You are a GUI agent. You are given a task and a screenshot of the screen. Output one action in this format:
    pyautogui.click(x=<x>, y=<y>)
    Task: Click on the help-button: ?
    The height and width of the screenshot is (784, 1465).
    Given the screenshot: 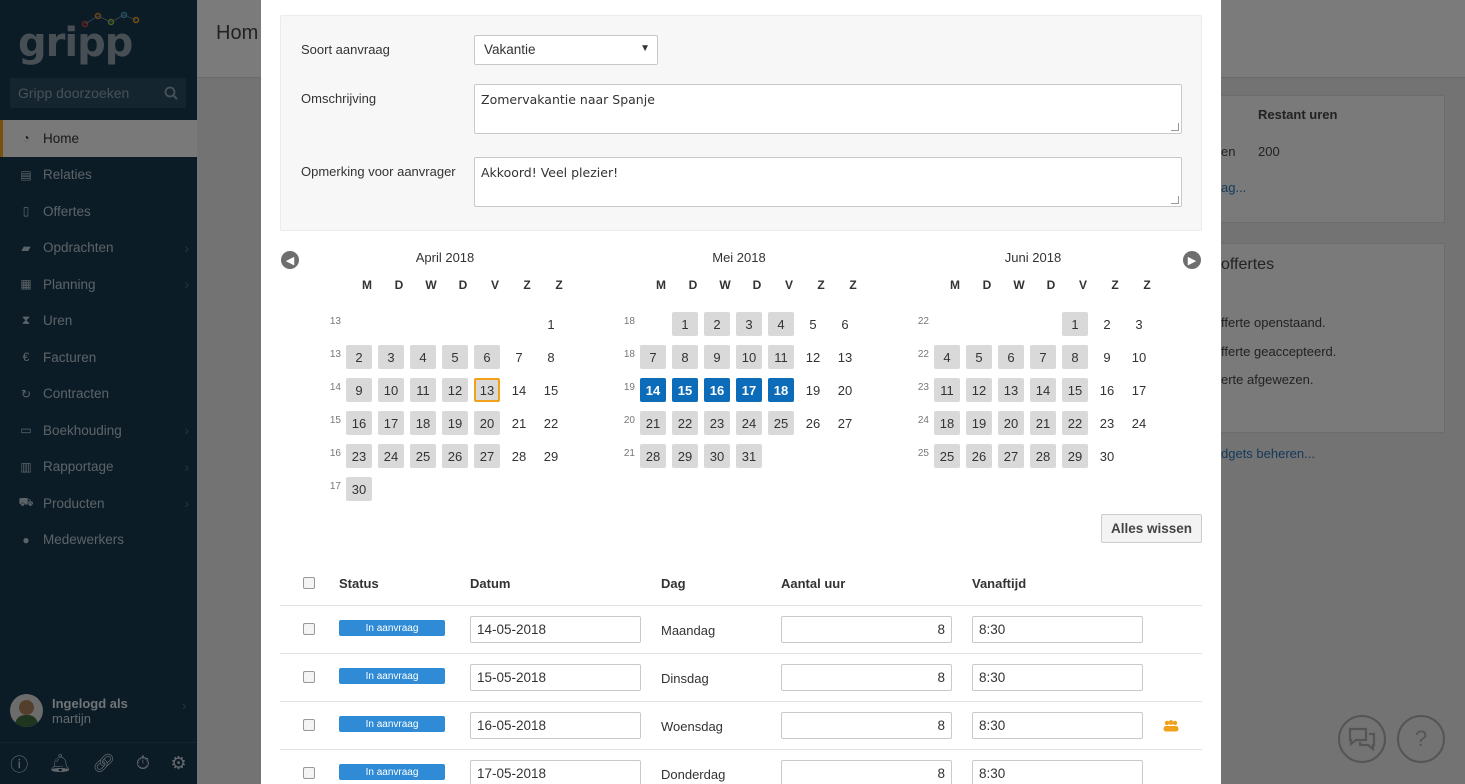 What is the action you would take?
    pyautogui.click(x=1421, y=739)
    